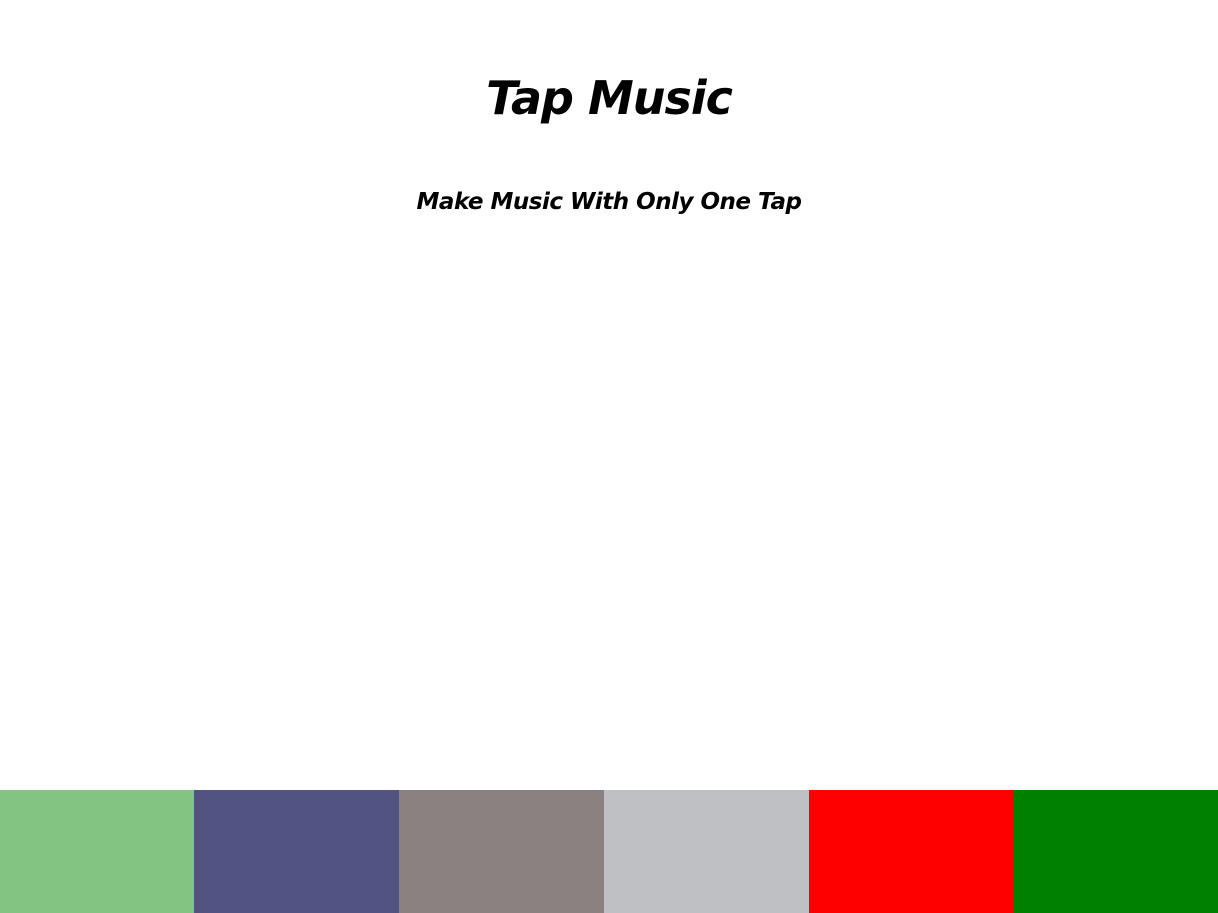  I want to click on sound-pads, so click(609, 851).